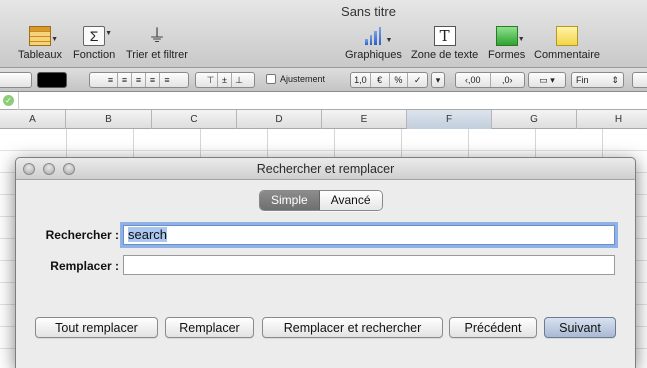 The width and height of the screenshot is (647, 368). Describe the element at coordinates (109, 119) in the screenshot. I see `column-header-b: B` at that location.